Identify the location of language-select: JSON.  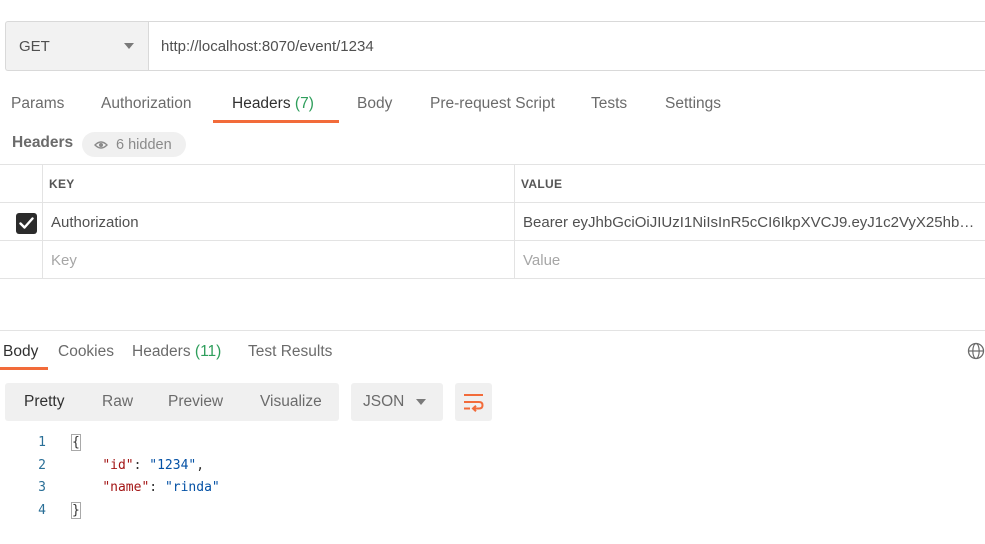
(397, 402).